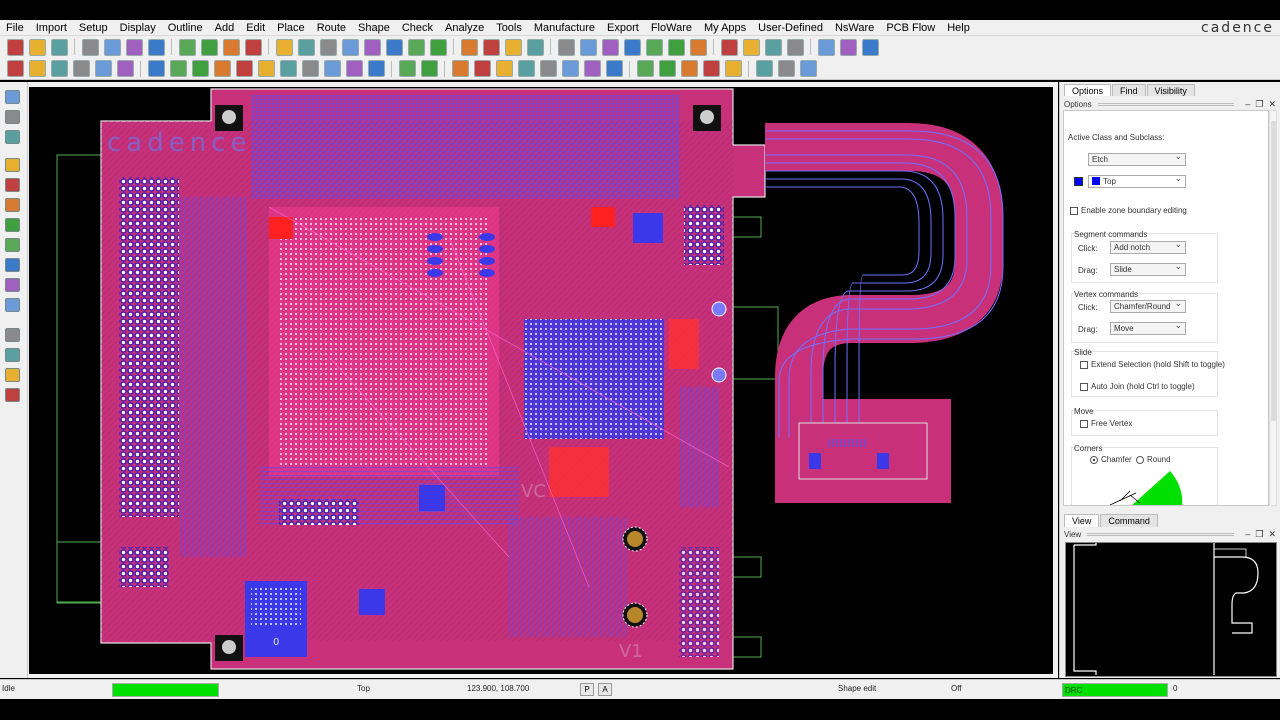  What do you see at coordinates (1148, 305) in the screenshot?
I see `vertex-click-select: Chamfer/Round` at bounding box center [1148, 305].